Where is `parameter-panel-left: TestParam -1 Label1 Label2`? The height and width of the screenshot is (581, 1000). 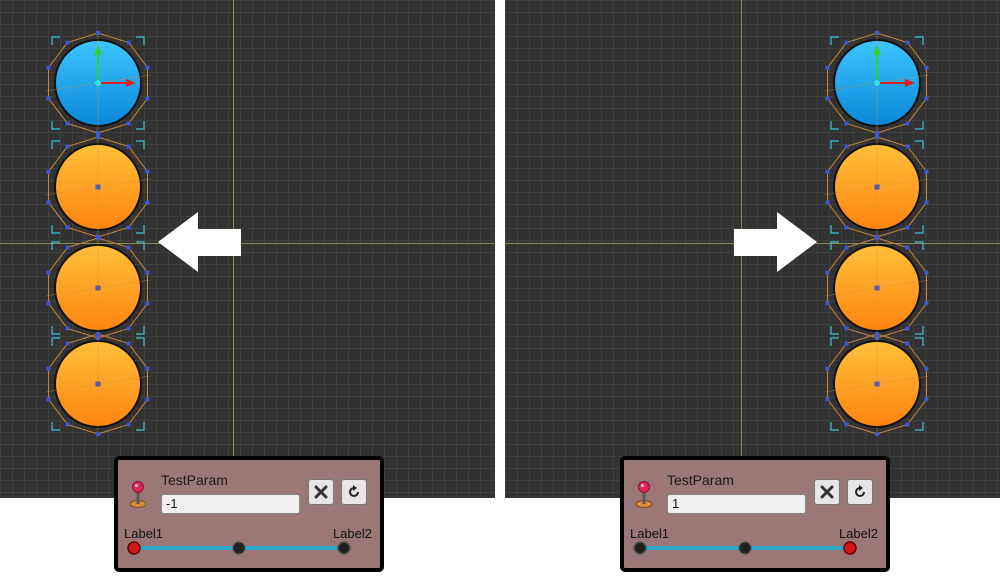 parameter-panel-left: TestParam -1 Label1 Label2 is located at coordinates (249, 514).